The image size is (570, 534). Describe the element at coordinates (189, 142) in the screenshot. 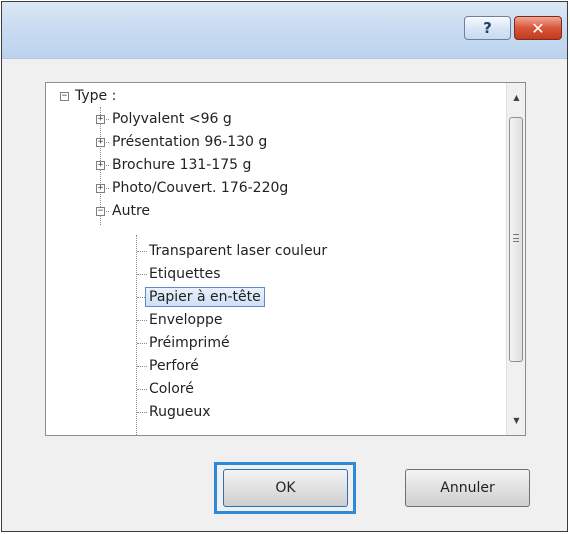

I see `tree-item-presentation: Présentation 96-130 g` at that location.